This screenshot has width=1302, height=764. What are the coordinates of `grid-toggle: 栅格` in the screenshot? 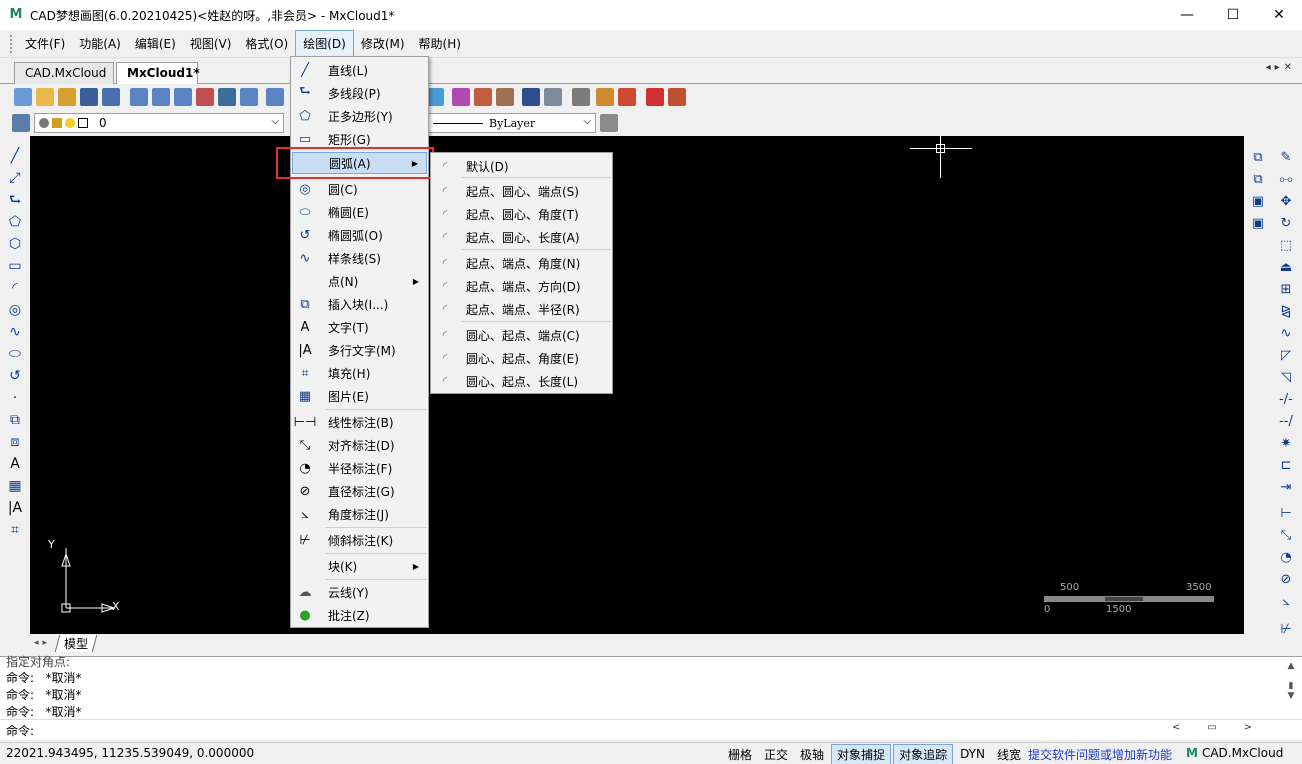 It's located at (740, 754).